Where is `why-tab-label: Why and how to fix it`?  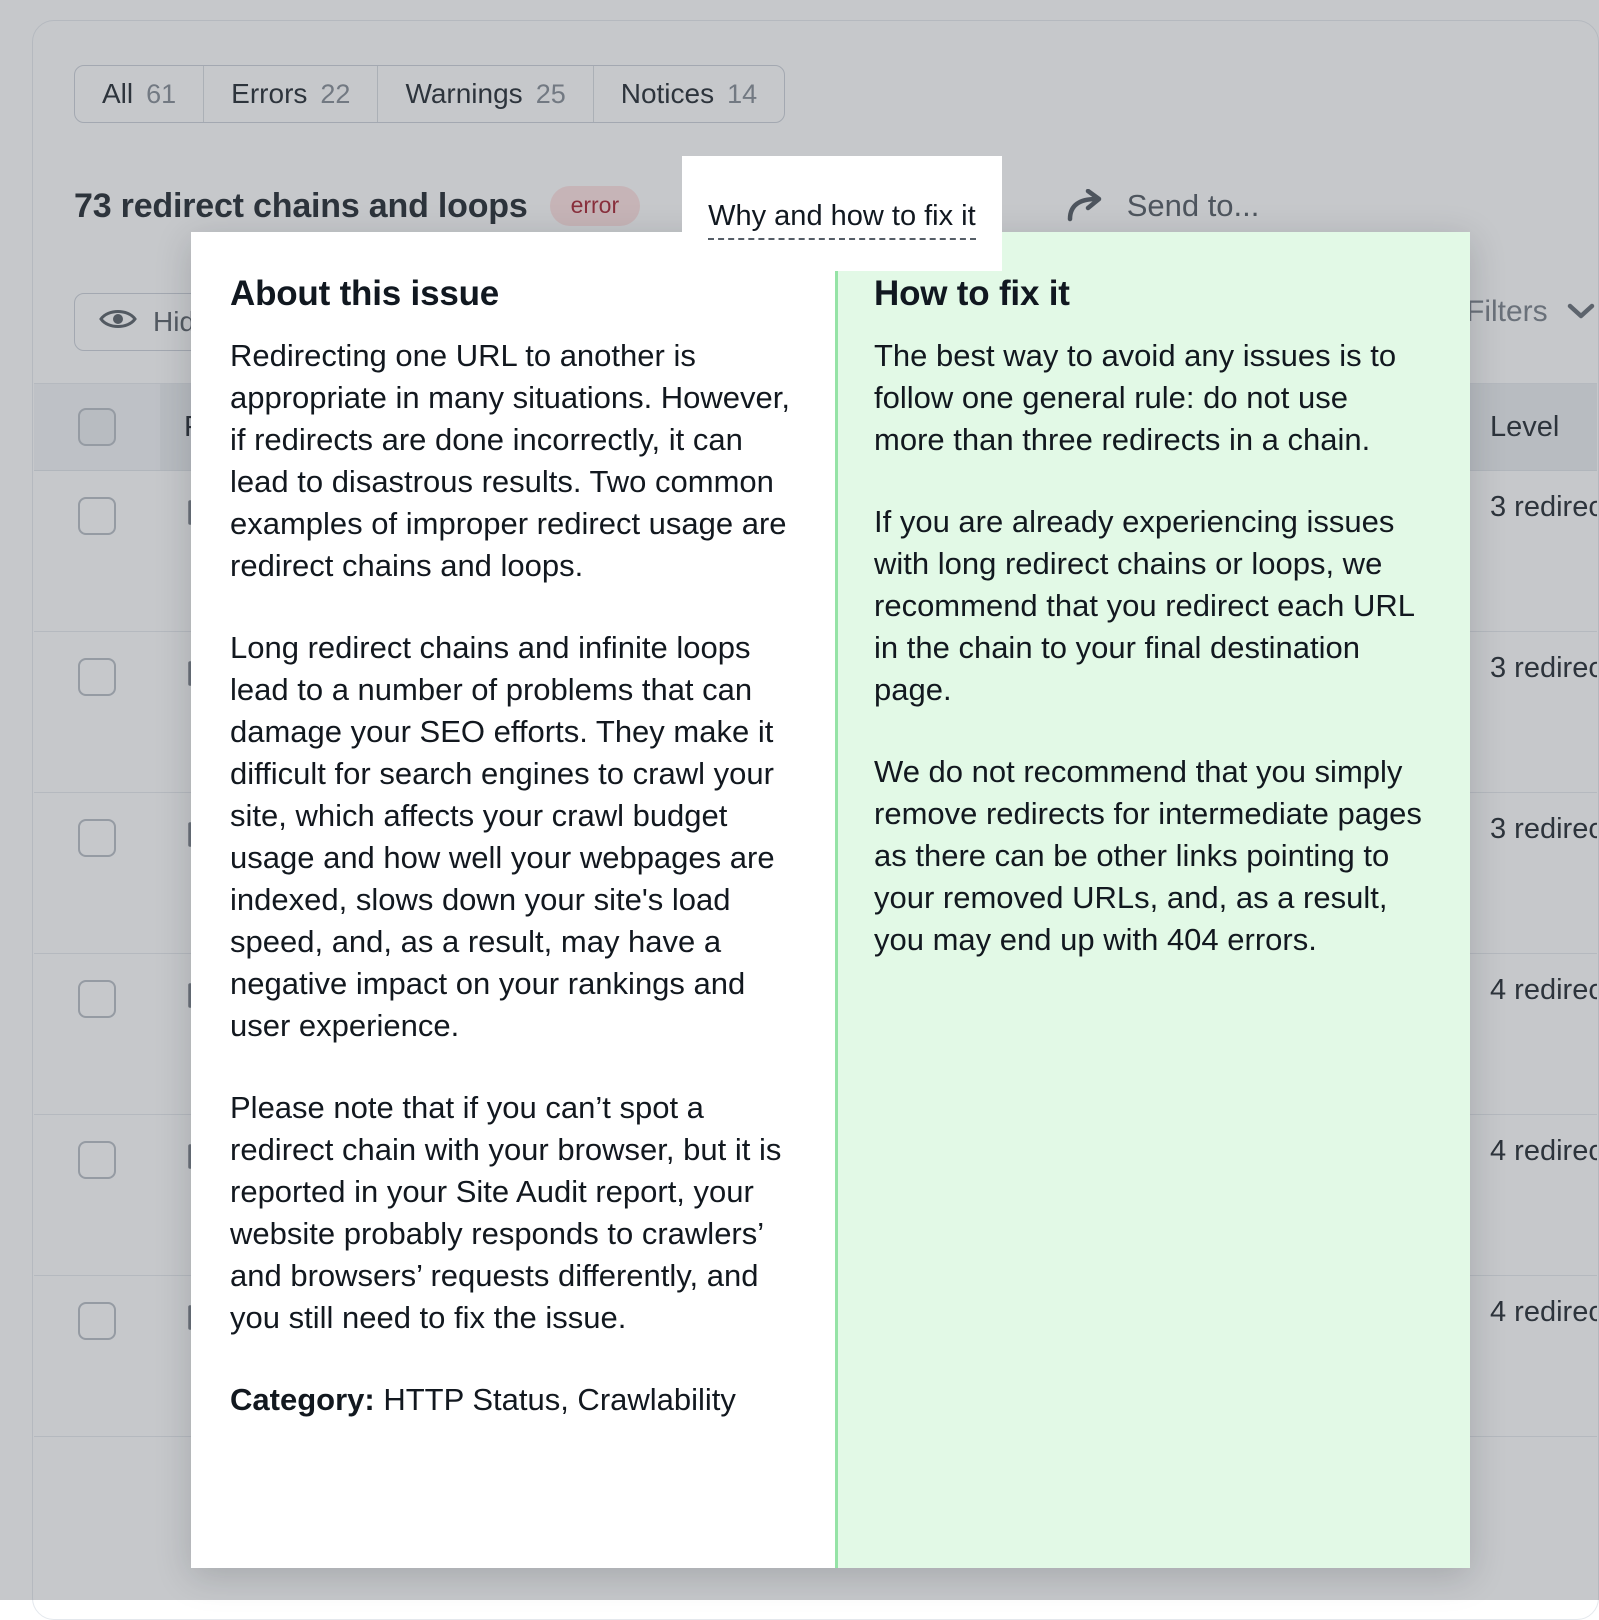 why-tab-label: Why and how to fix it is located at coordinates (842, 219).